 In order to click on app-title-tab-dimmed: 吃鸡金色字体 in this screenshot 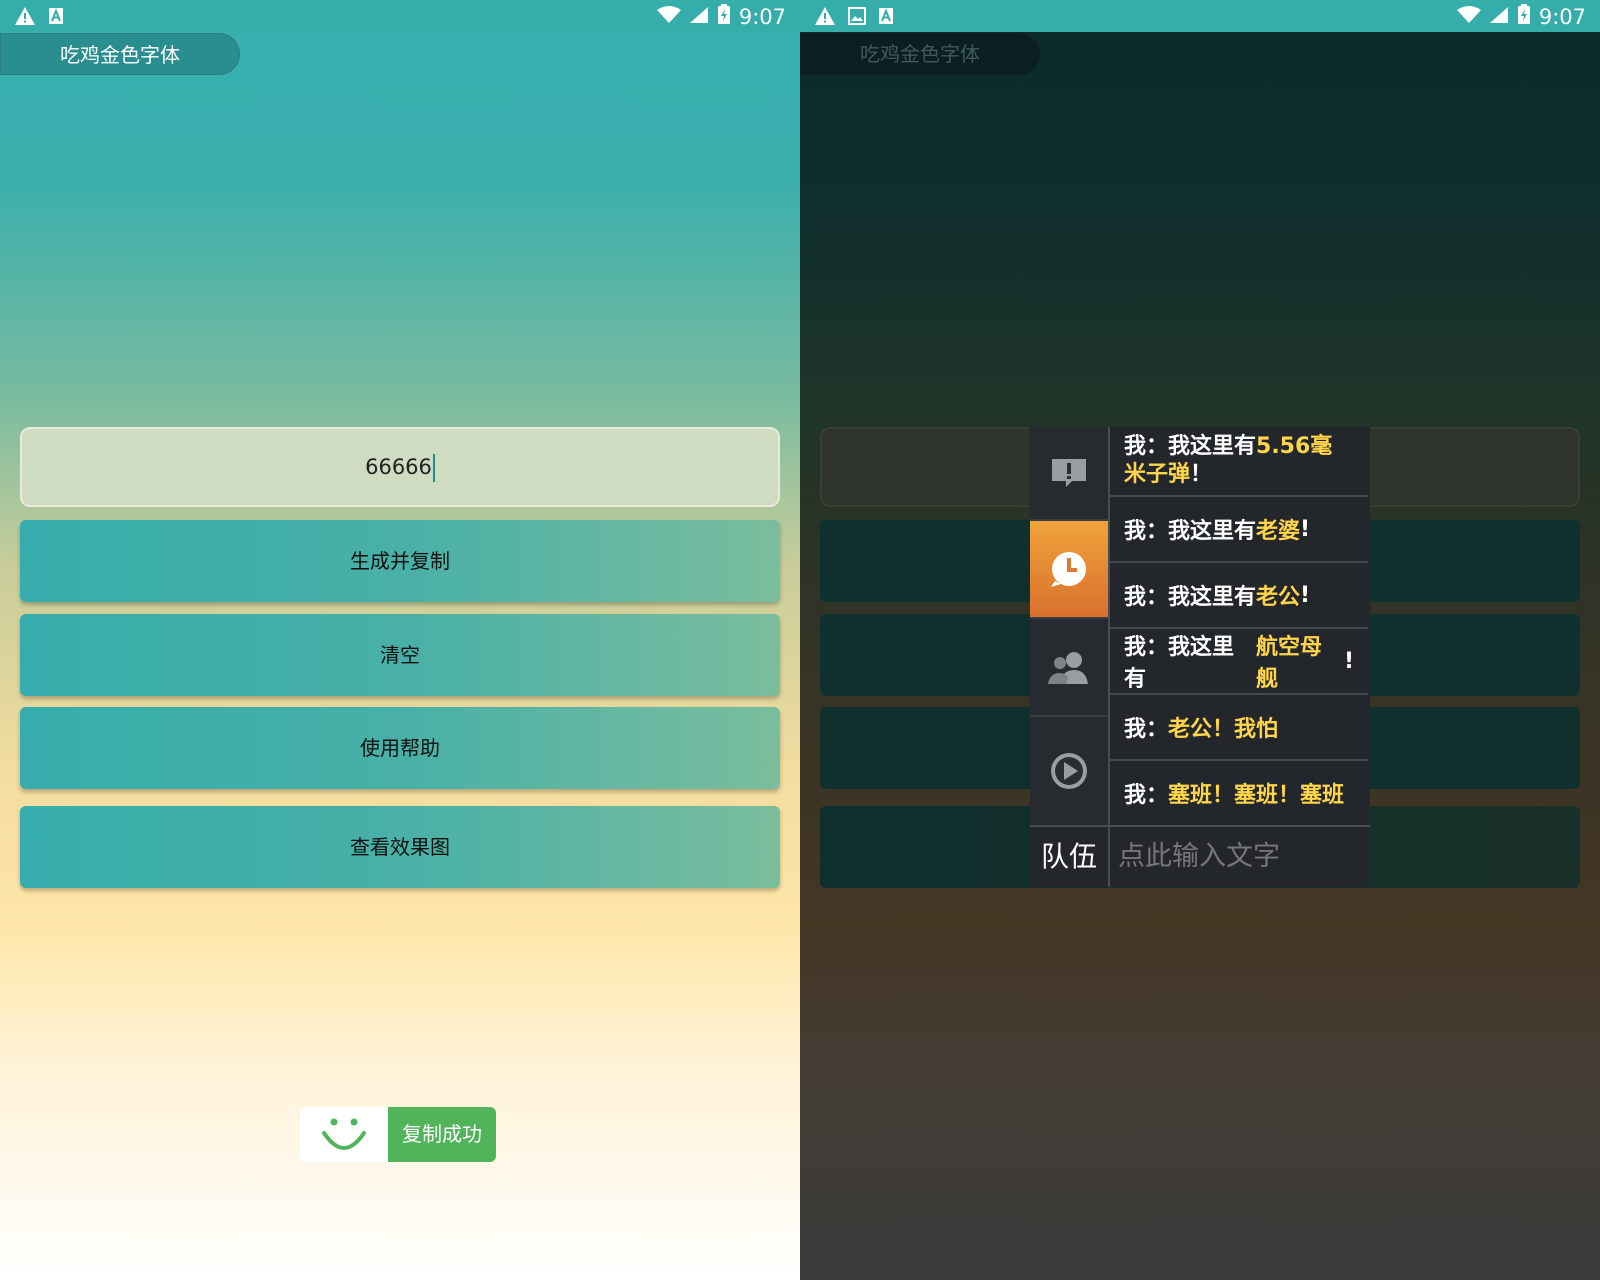, I will do `click(920, 54)`.